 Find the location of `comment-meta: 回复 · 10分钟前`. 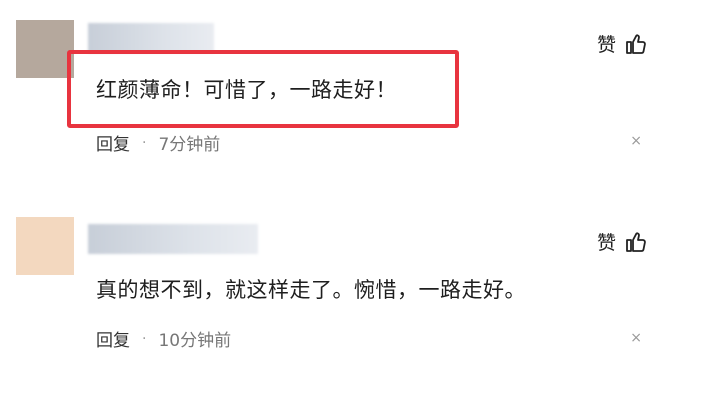

comment-meta: 回复 · 10分钟前 is located at coordinates (164, 339).